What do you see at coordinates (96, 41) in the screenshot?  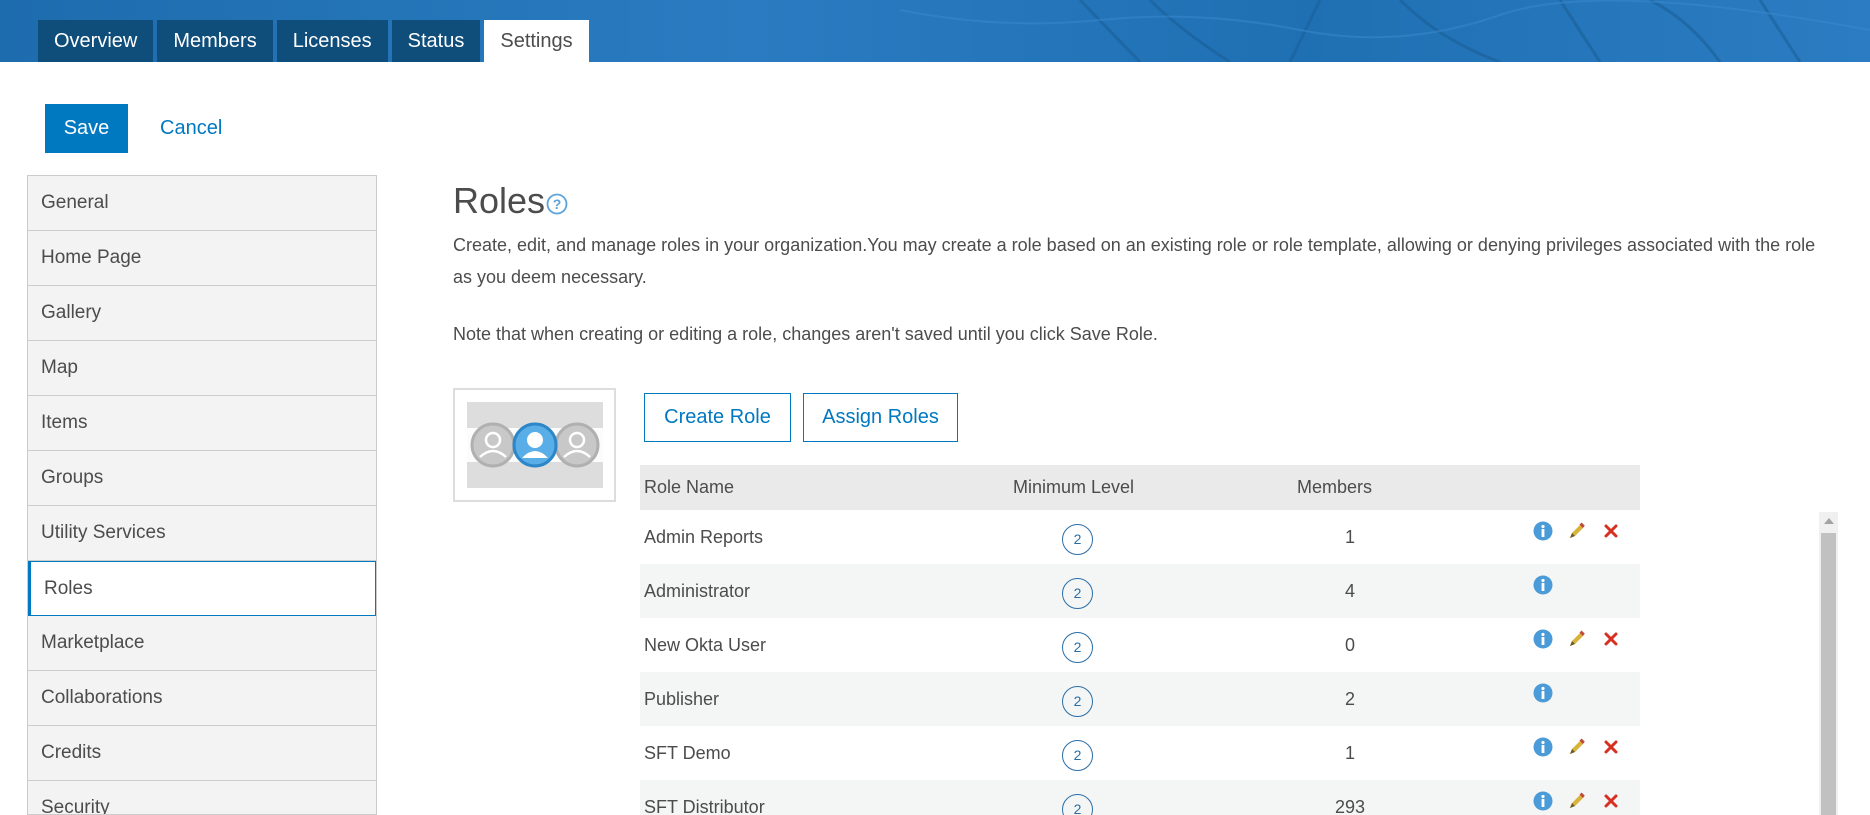 I see `tab-overview: Overview` at bounding box center [96, 41].